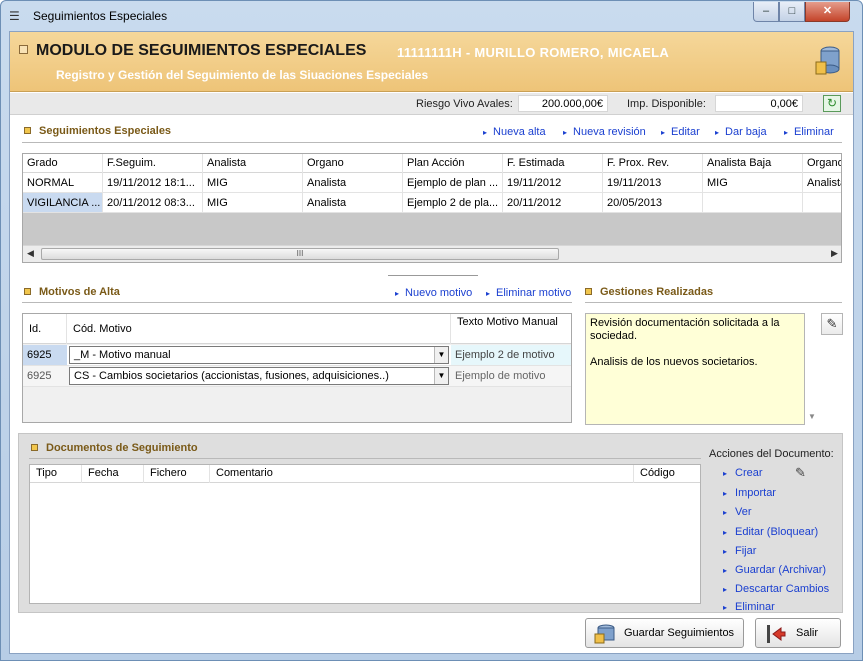 The image size is (863, 661). What do you see at coordinates (56, 474) in the screenshot?
I see `column-header: Tipo` at bounding box center [56, 474].